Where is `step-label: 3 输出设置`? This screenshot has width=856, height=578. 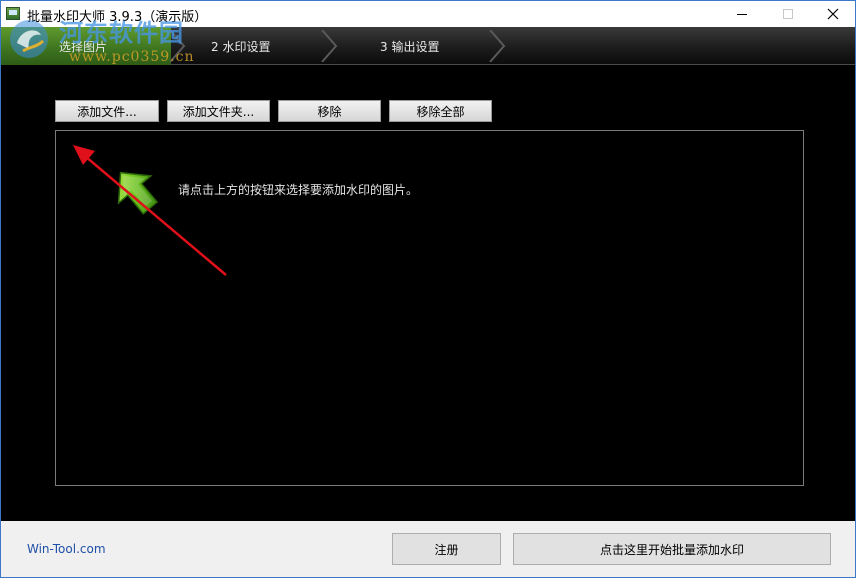
step-label: 3 输出设置 is located at coordinates (410, 46).